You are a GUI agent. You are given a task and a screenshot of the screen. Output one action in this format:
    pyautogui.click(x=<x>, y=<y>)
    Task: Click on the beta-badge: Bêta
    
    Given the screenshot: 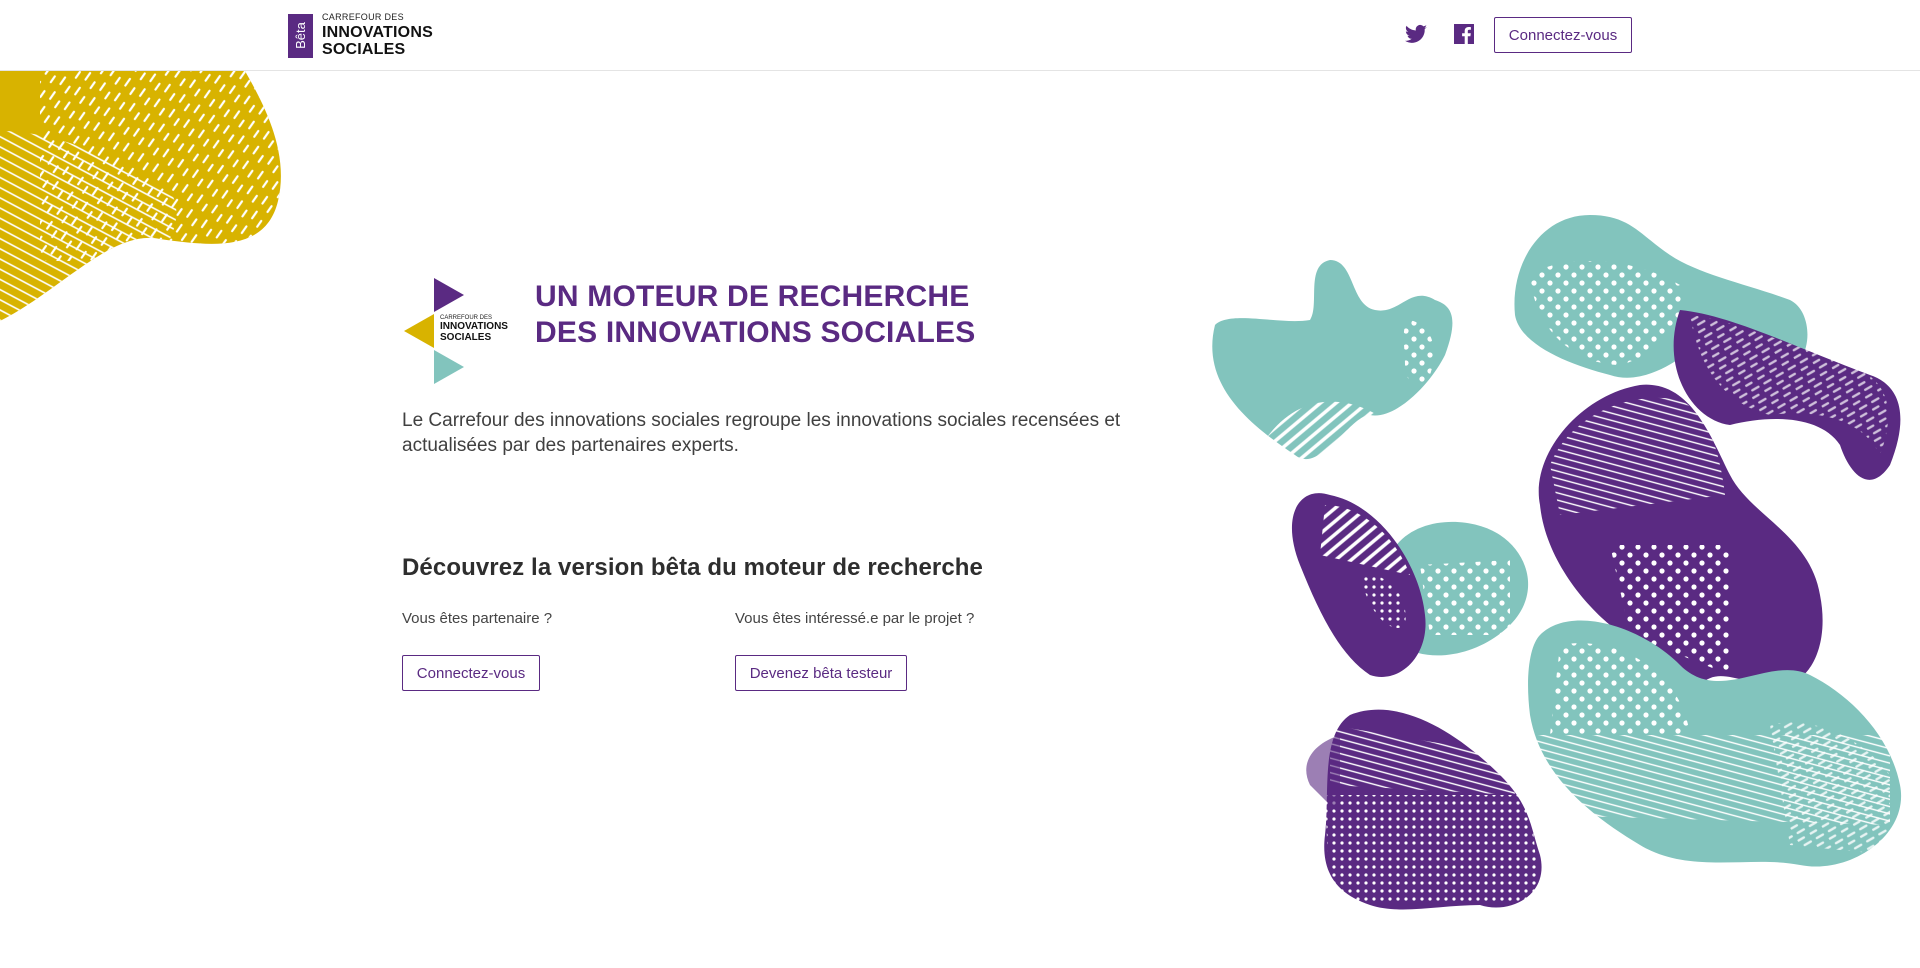 What is the action you would take?
    pyautogui.click(x=300, y=35)
    